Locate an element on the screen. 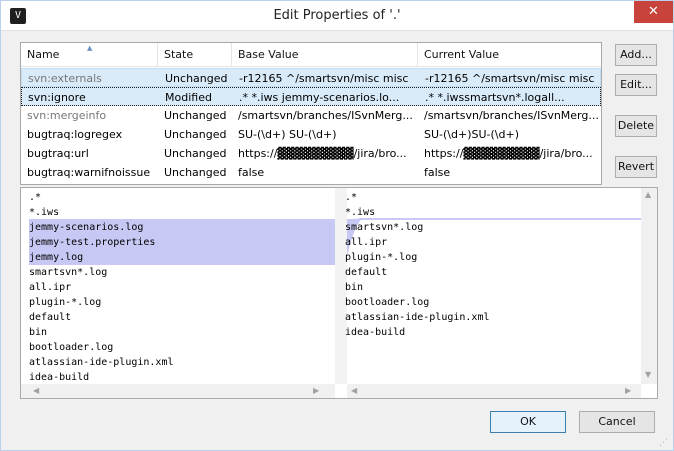  property-current-value: SU-(\d+)SU-(\d+) is located at coordinates (471, 134).